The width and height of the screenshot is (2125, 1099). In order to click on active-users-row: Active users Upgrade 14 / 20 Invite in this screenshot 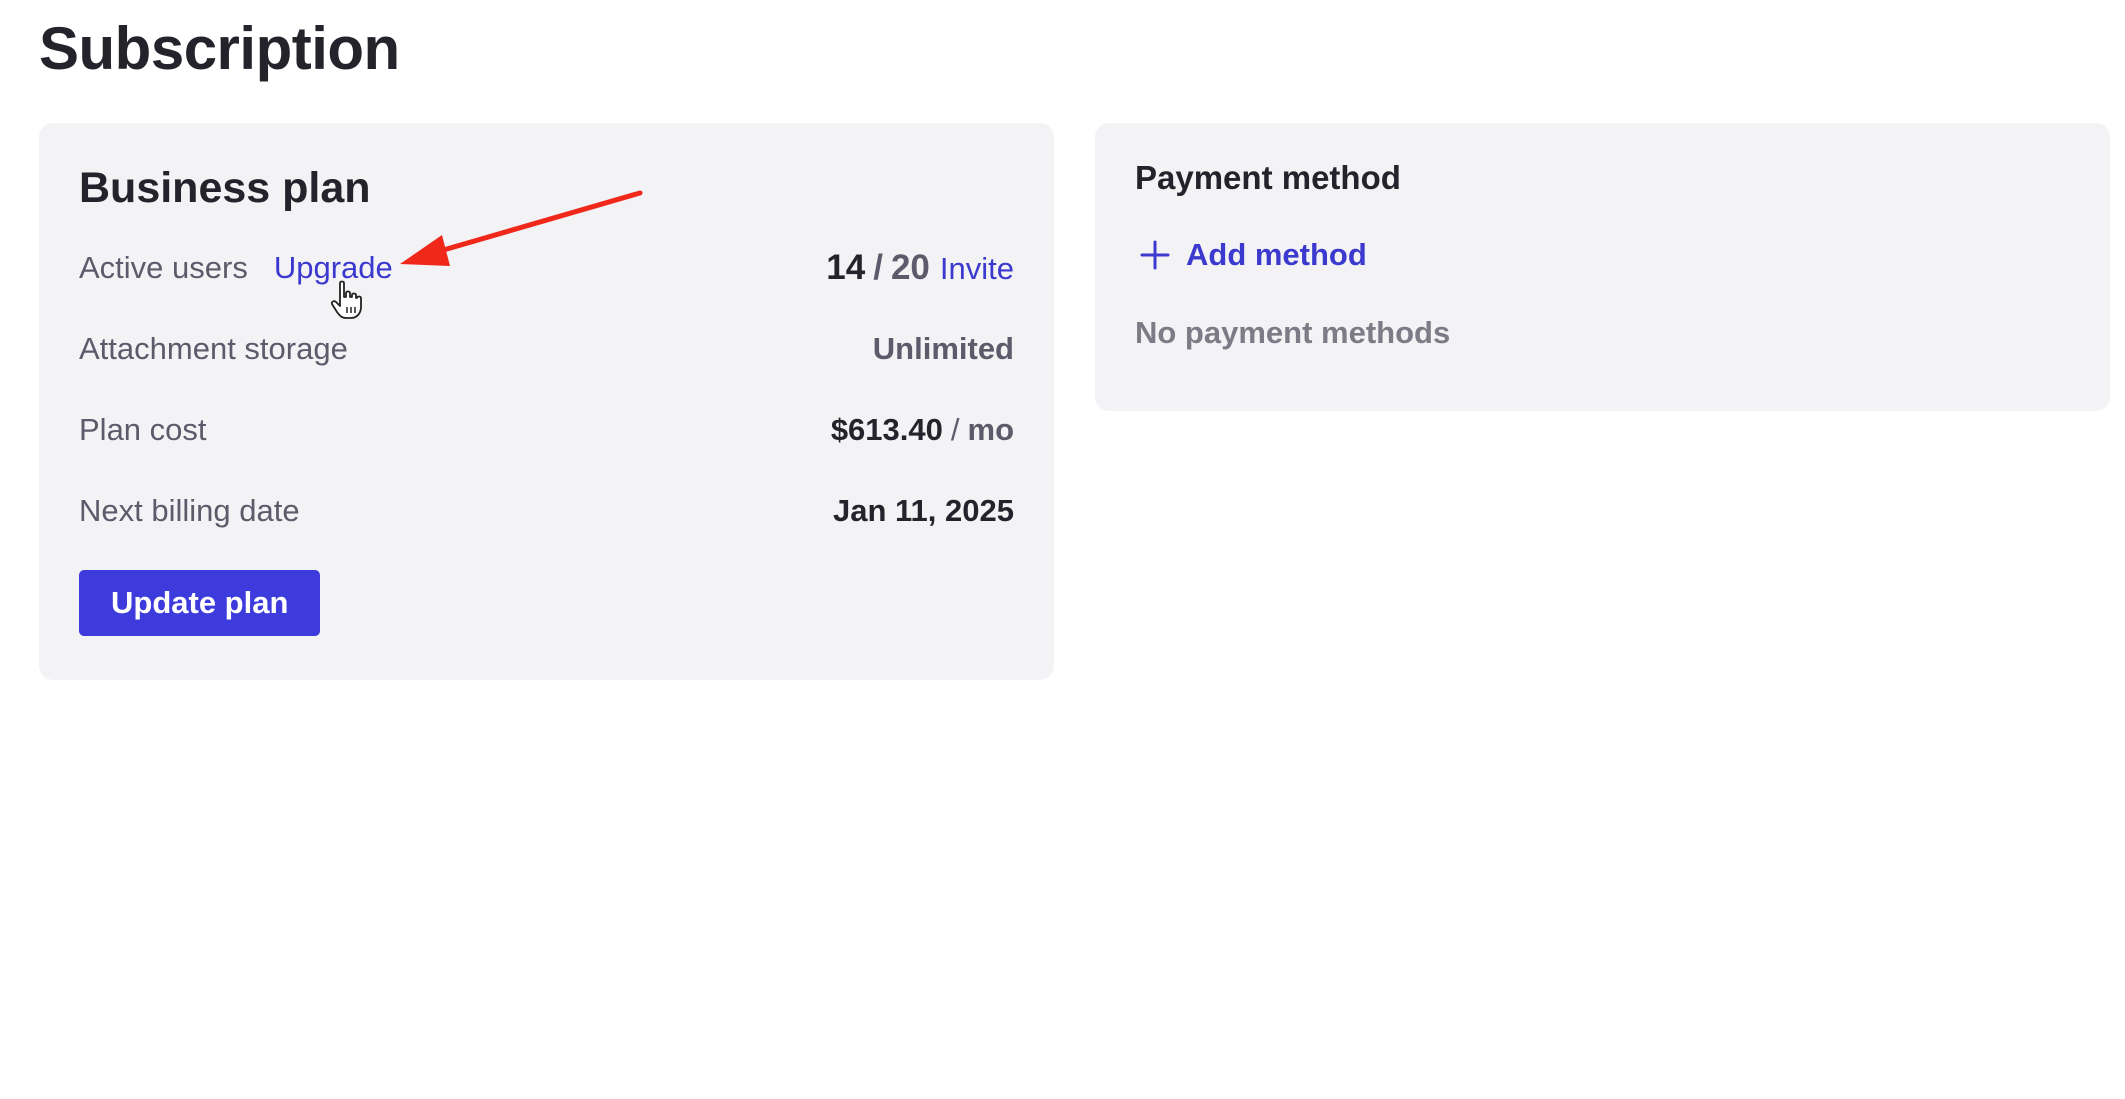, I will do `click(546, 268)`.